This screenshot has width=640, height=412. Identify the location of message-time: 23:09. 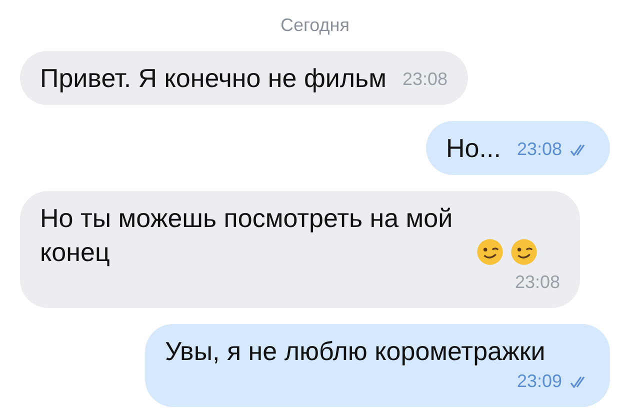
(539, 381).